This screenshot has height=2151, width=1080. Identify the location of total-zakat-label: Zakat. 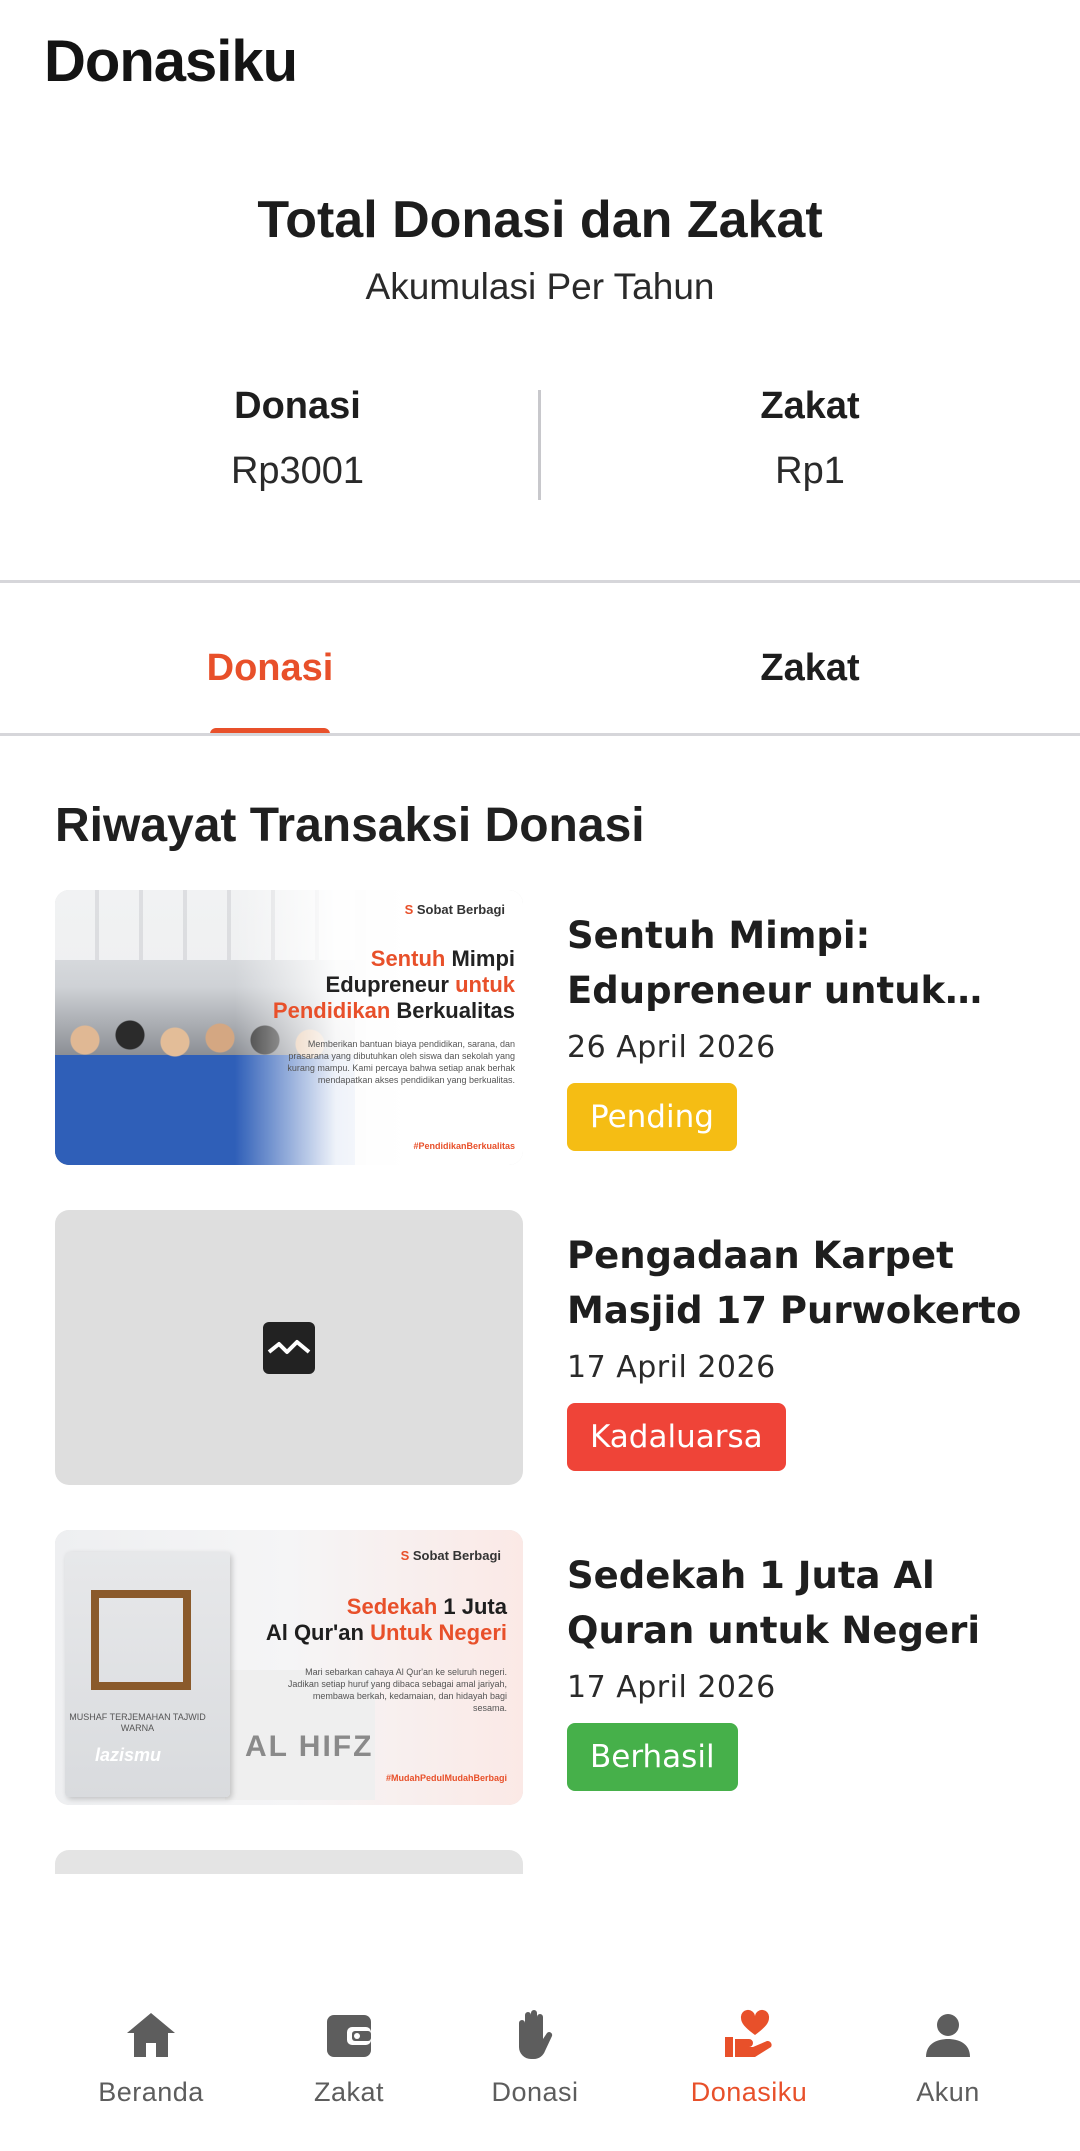
(810, 406).